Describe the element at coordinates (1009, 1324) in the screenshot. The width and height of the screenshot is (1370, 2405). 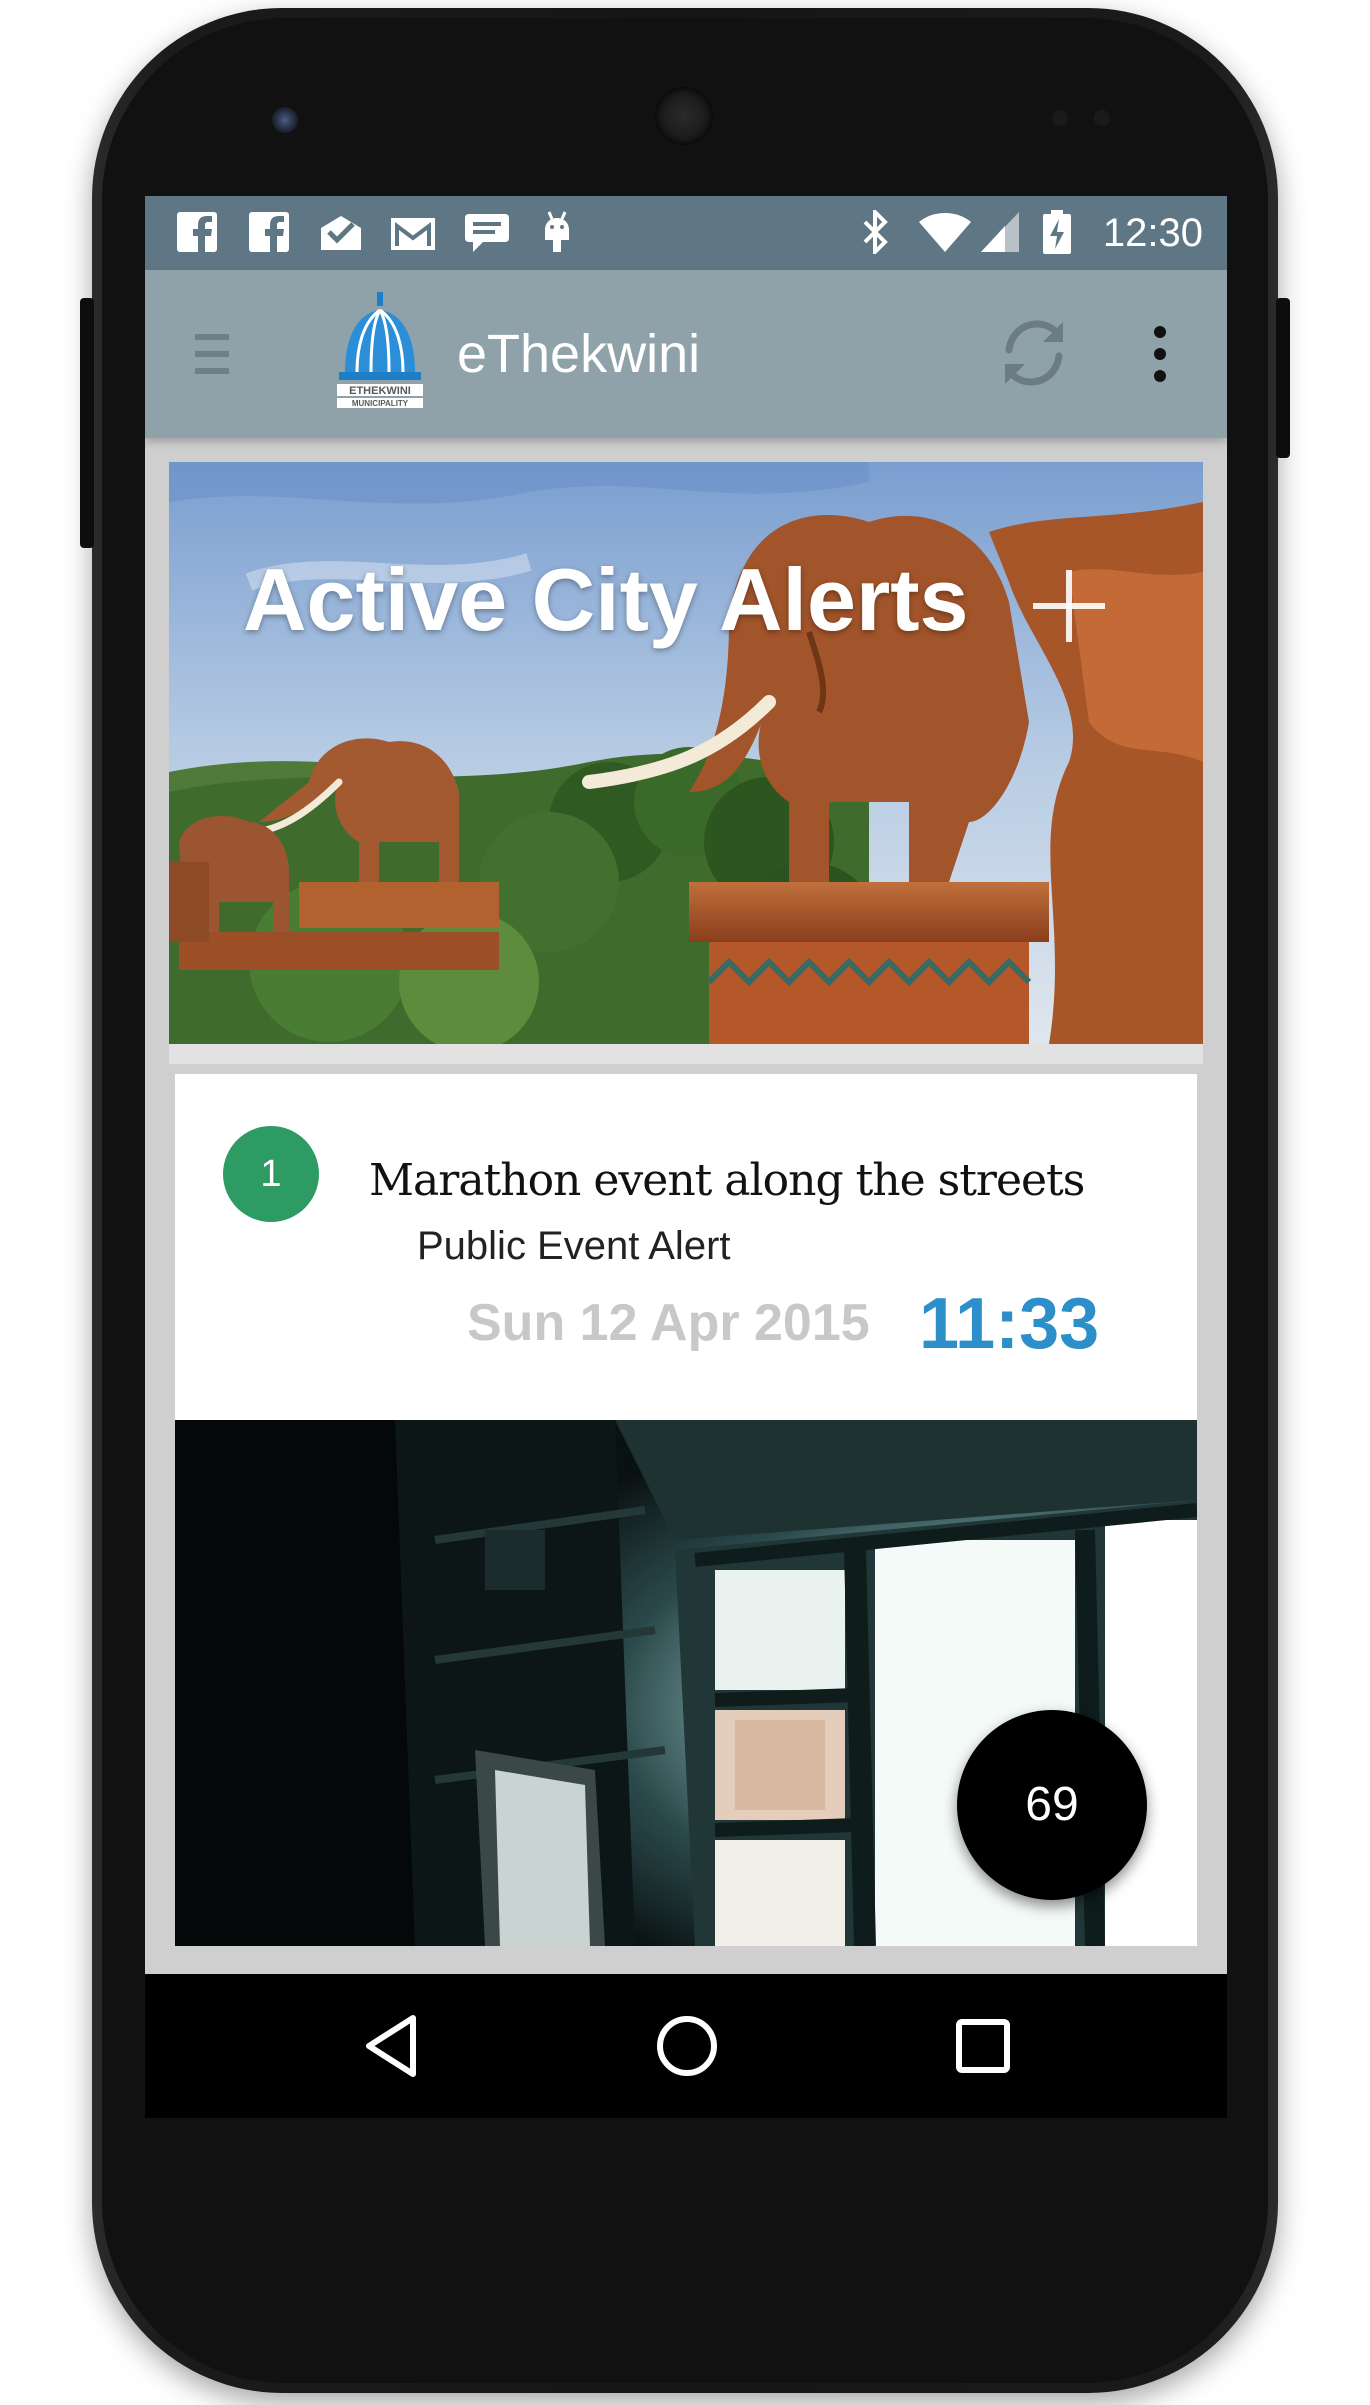
I see `alert-time: 11:33` at that location.